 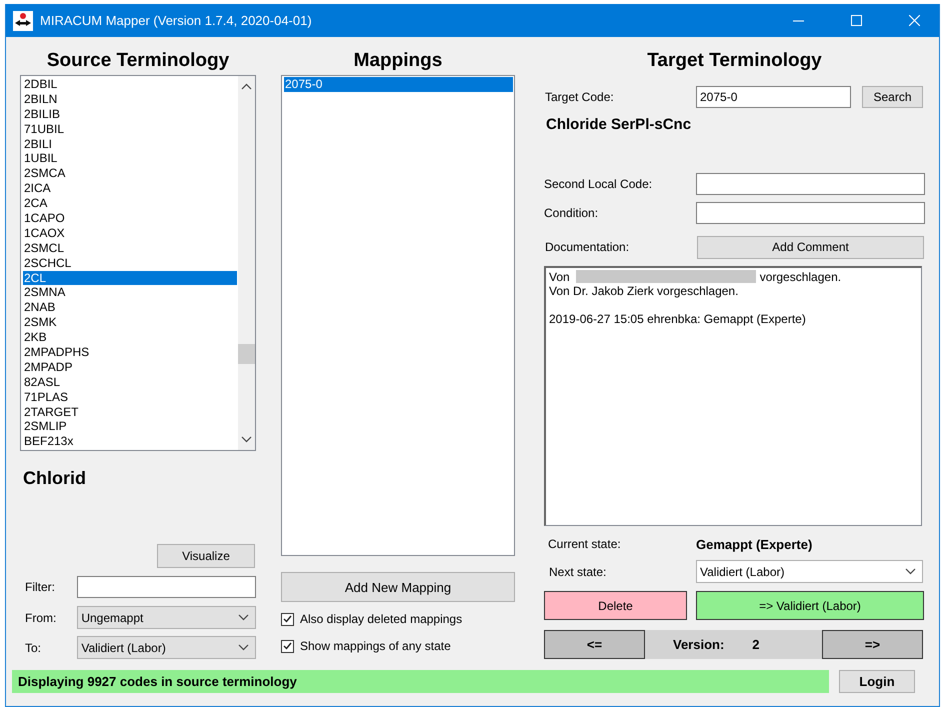 What do you see at coordinates (398, 84) in the screenshot?
I see `list-item: 2075-0` at bounding box center [398, 84].